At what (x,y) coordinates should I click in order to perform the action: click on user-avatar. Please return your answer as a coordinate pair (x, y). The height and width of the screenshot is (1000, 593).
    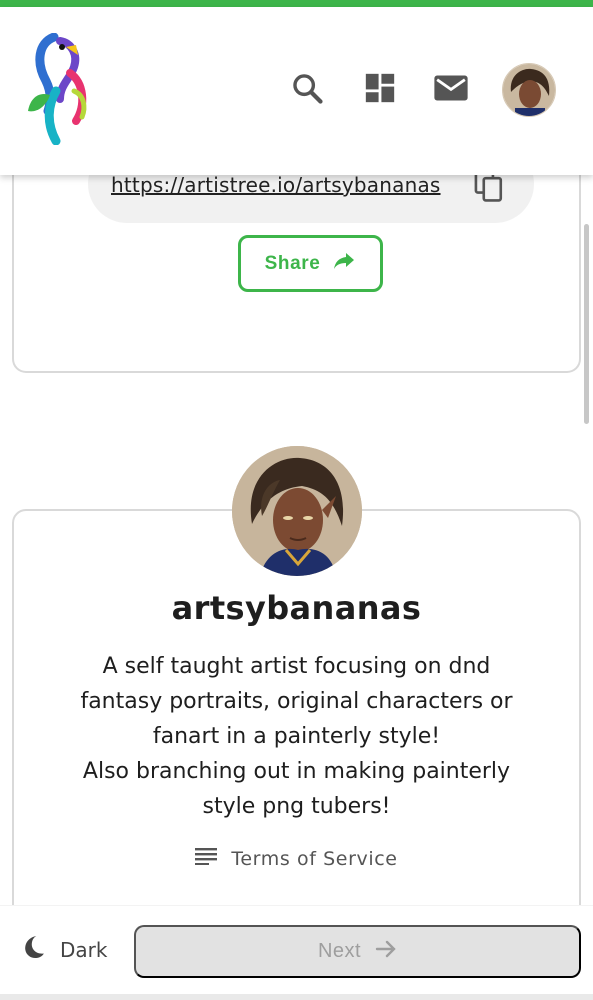
    Looking at the image, I should click on (529, 90).